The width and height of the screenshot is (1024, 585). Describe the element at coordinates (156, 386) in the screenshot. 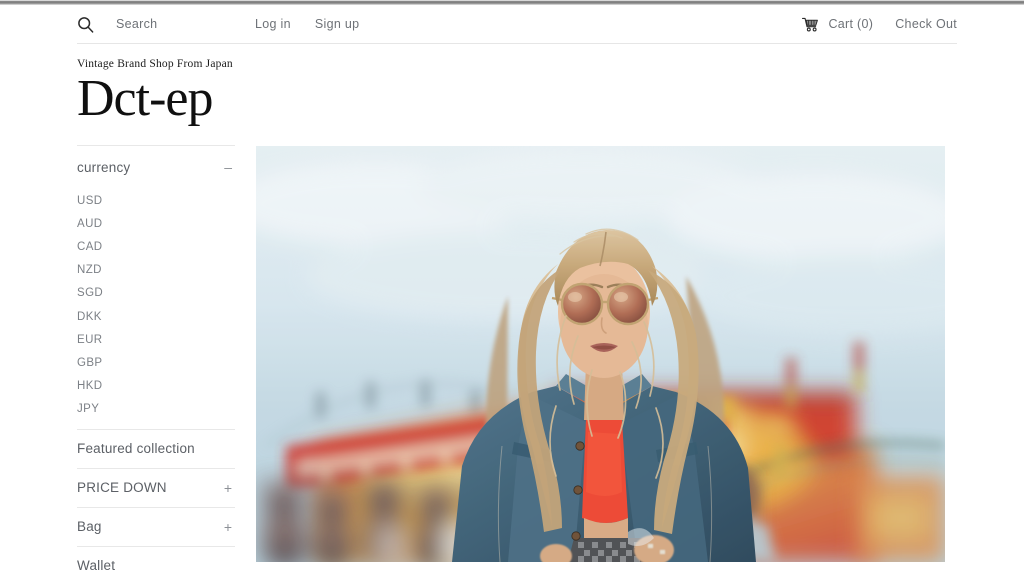

I see `currency-option-hkd: HKD` at that location.